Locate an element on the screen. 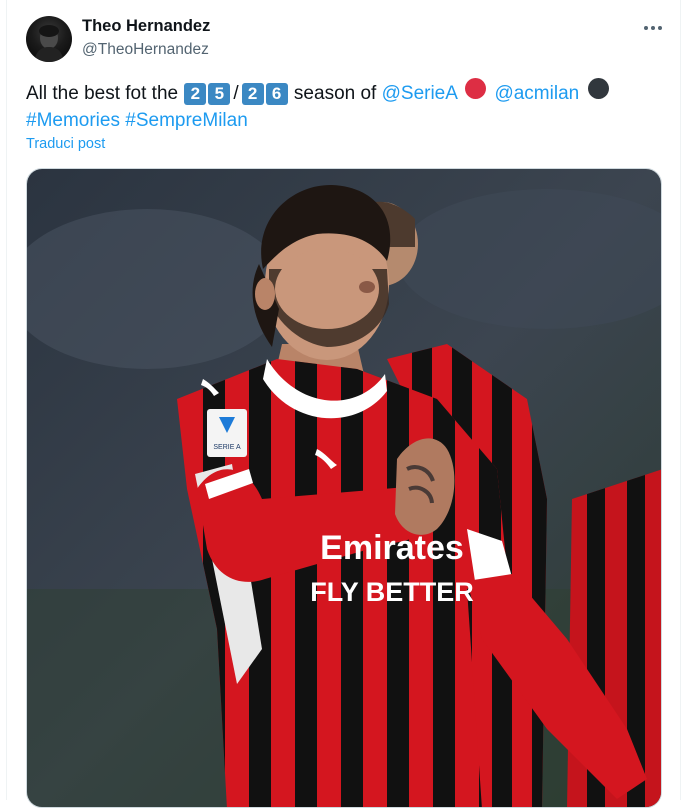 The height and width of the screenshot is (808, 687). black-circle-emoji is located at coordinates (598, 88).